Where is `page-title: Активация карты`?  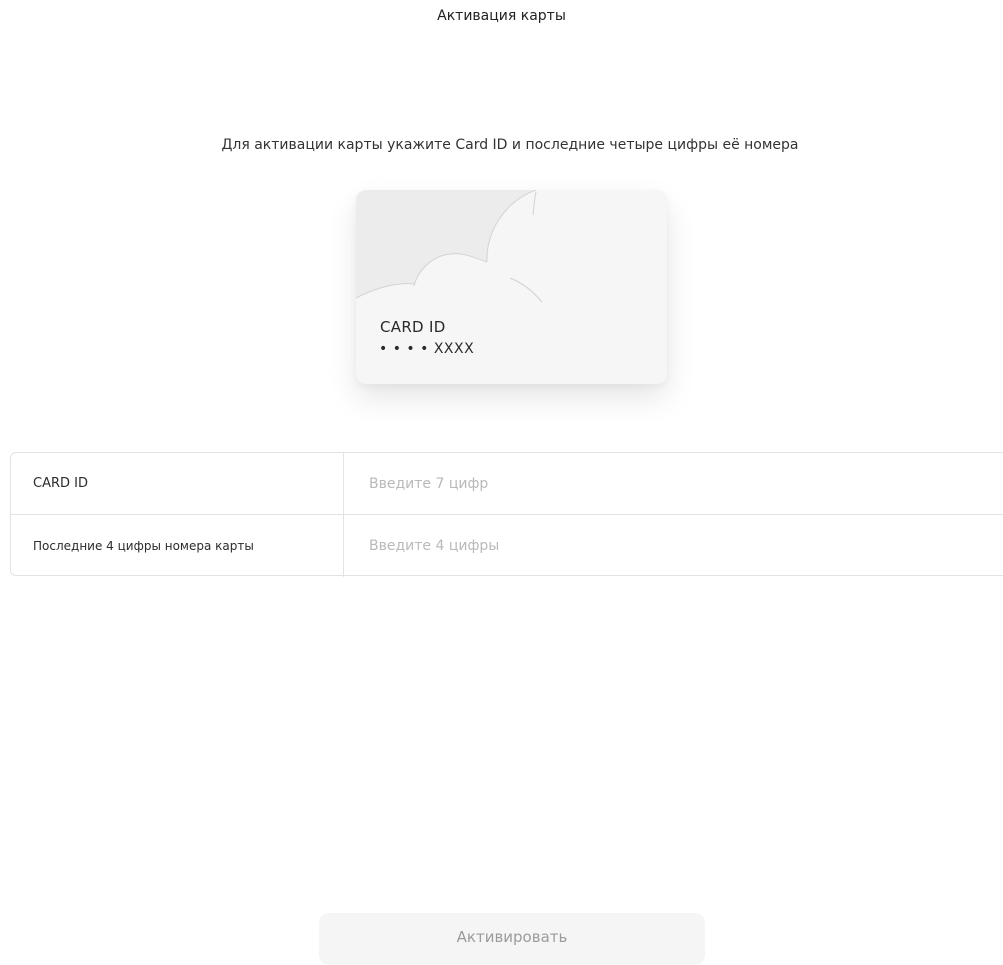
page-title: Активация карты is located at coordinates (501, 16).